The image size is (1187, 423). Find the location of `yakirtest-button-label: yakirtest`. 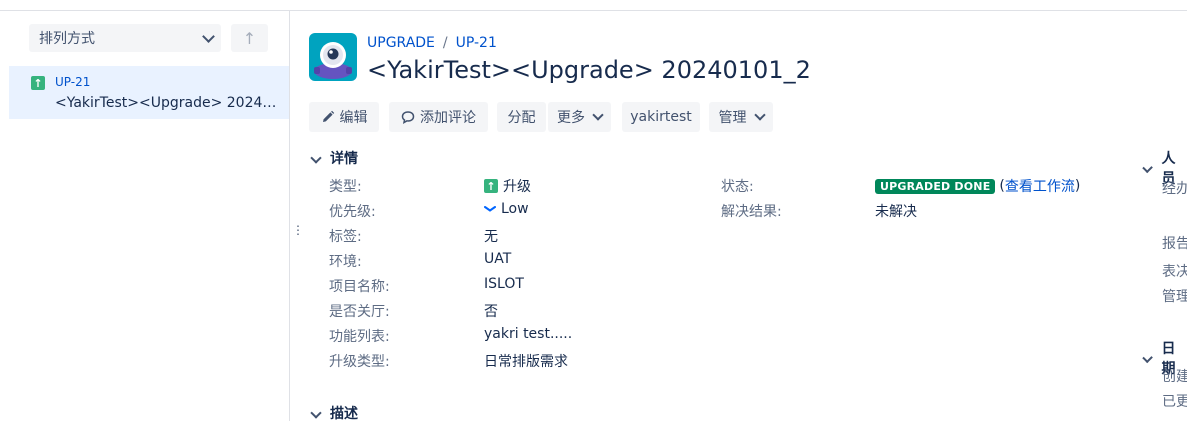

yakirtest-button-label: yakirtest is located at coordinates (661, 117).